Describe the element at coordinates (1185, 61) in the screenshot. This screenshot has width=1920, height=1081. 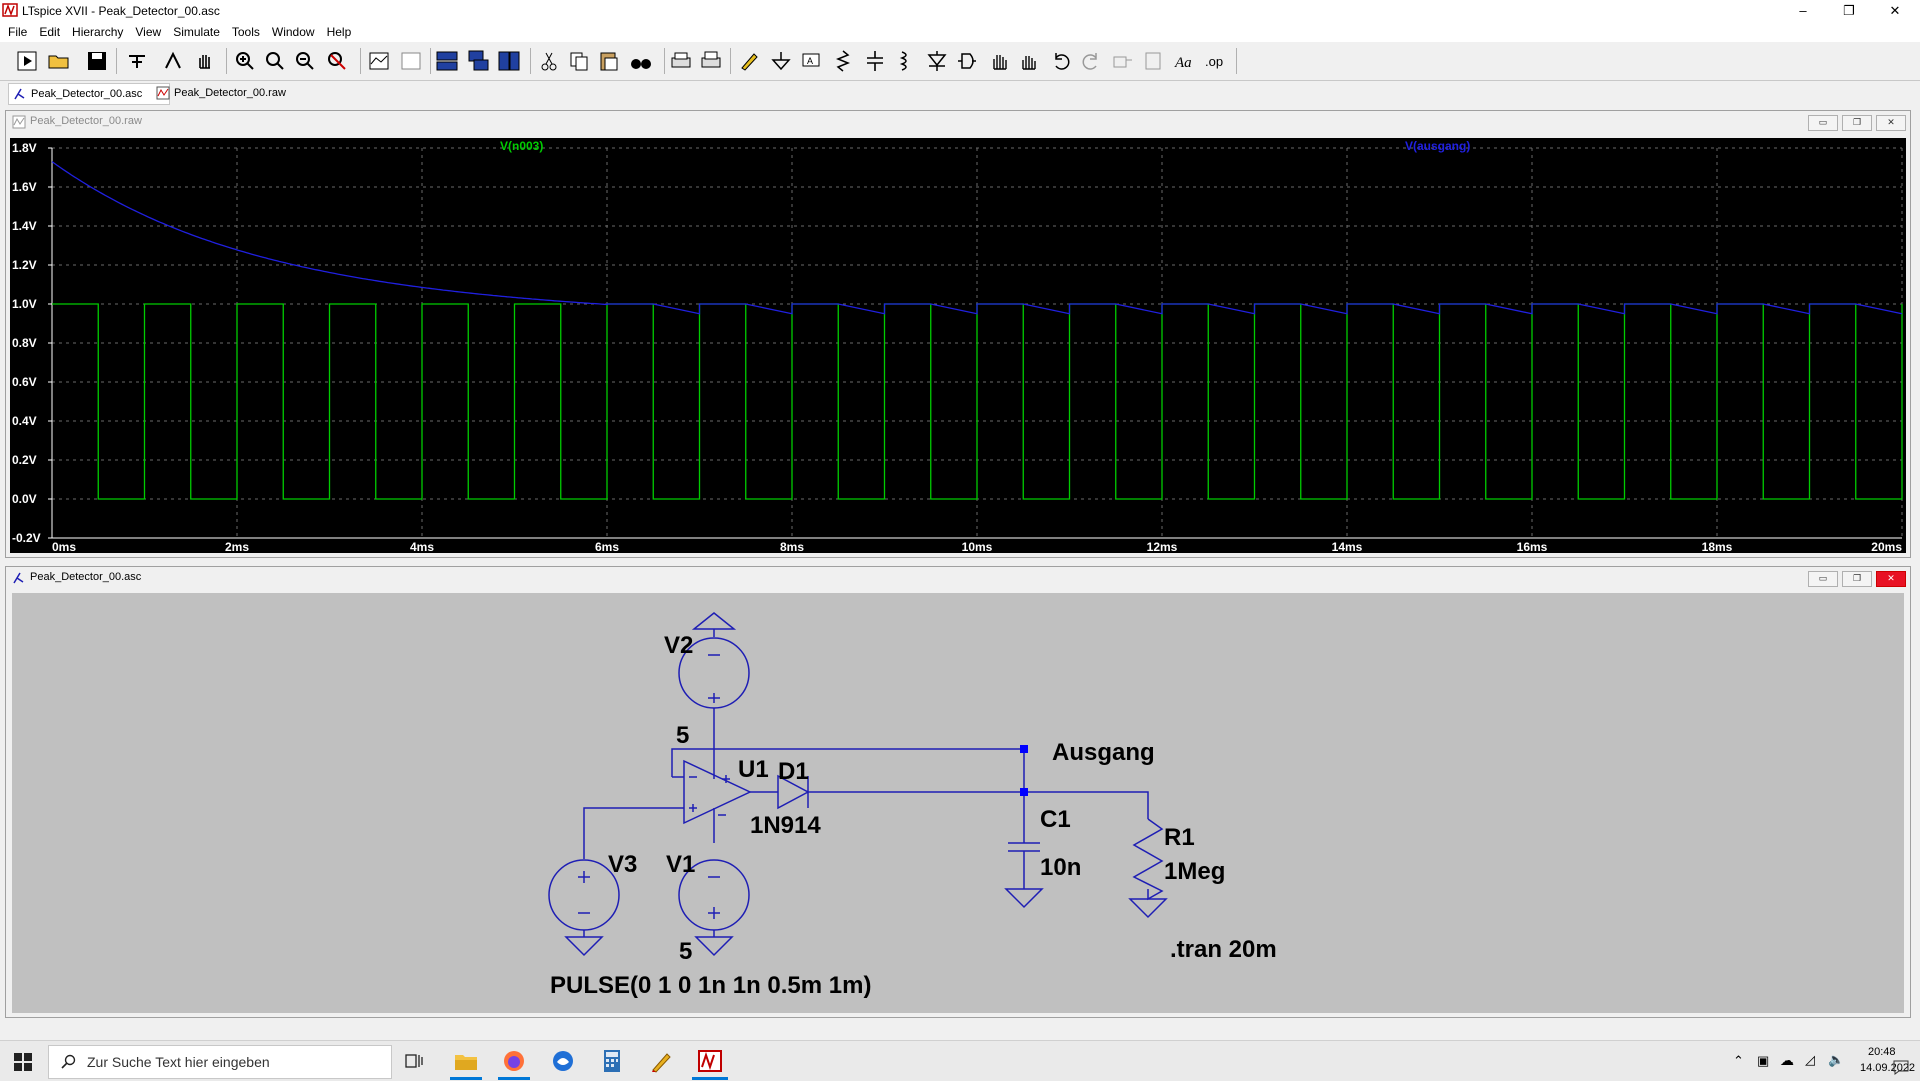
I see `text-icon: Aa` at that location.